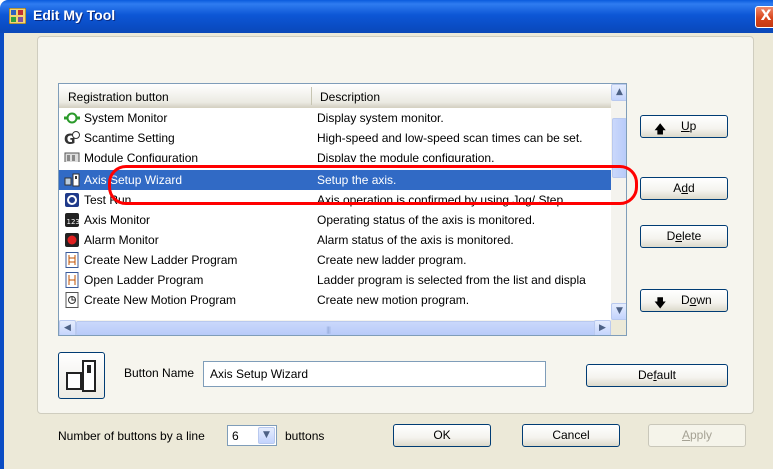 This screenshot has width=773, height=469. What do you see at coordinates (660, 303) in the screenshot?
I see `arrow-down-icon: 🡇` at bounding box center [660, 303].